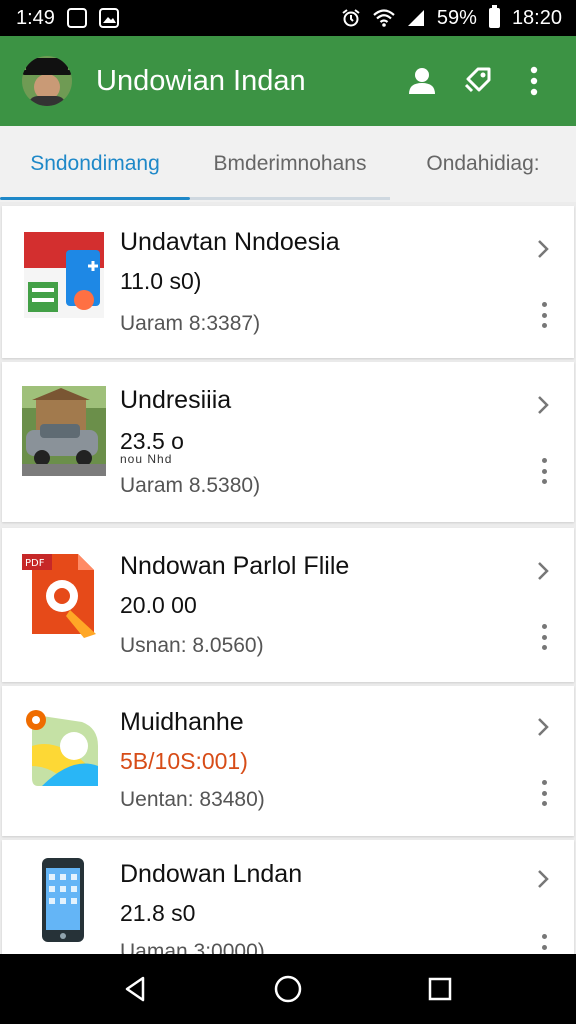 This screenshot has width=576, height=1024. I want to click on item-value: 23.5 o, so click(152, 441).